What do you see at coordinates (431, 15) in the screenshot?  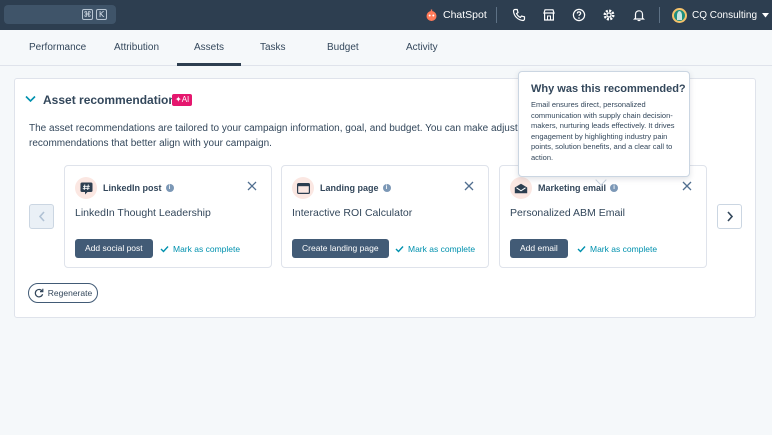 I see `chatspot-icon` at bounding box center [431, 15].